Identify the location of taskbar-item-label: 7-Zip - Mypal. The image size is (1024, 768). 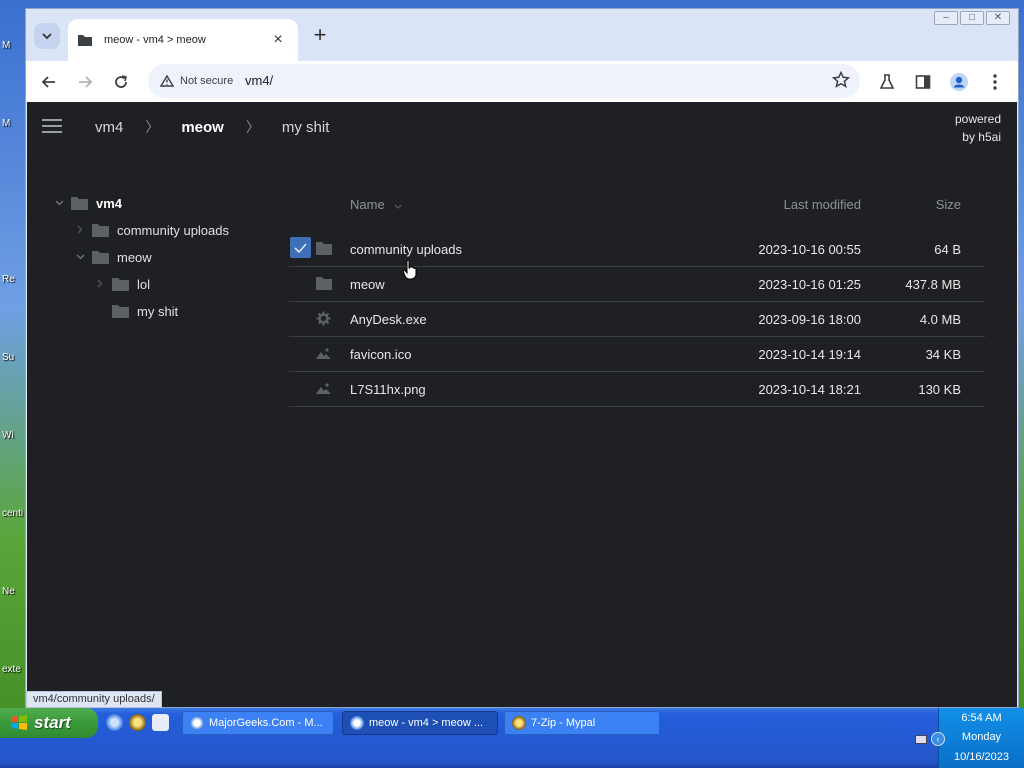
(563, 723).